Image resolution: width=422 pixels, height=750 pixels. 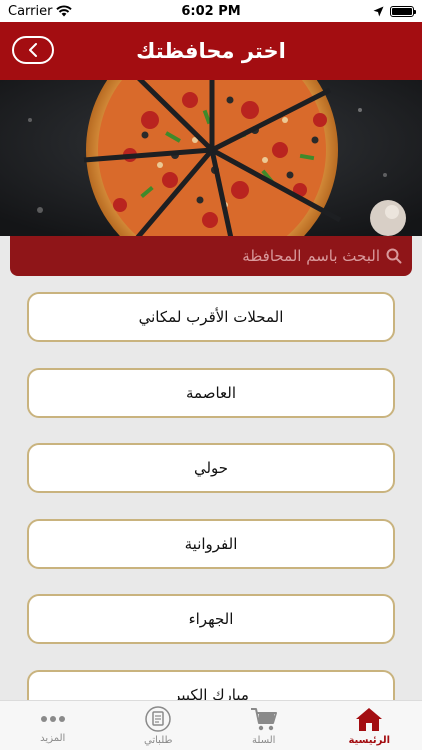 I want to click on tab-more-label: المزيد, so click(x=53, y=738).